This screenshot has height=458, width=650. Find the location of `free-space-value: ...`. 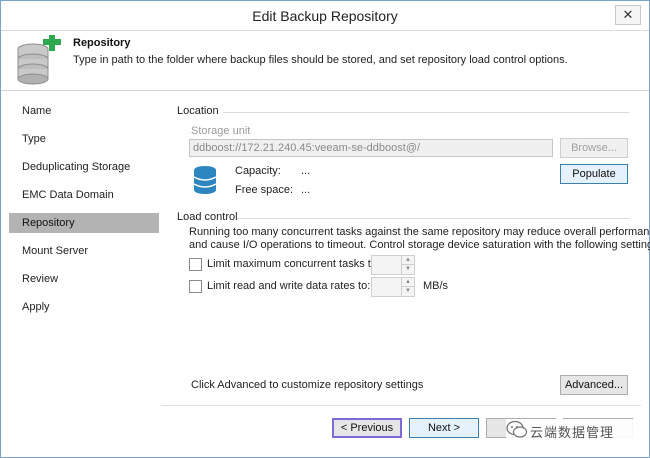

free-space-value: ... is located at coordinates (306, 190).